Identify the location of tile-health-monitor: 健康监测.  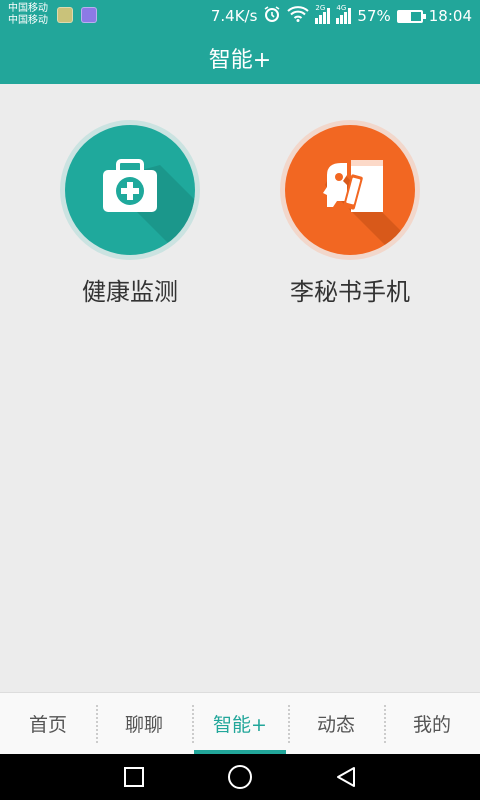
(130, 213).